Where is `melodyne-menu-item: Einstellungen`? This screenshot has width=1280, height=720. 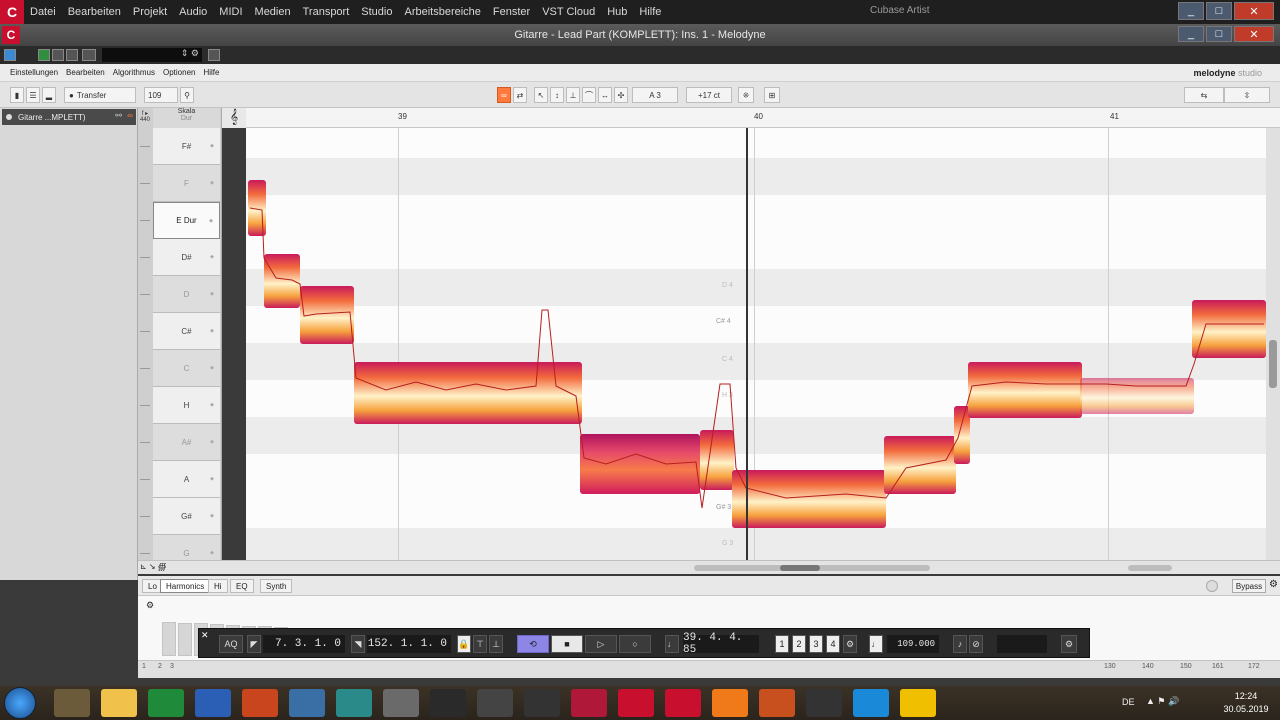
melodyne-menu-item: Einstellungen is located at coordinates (34, 72).